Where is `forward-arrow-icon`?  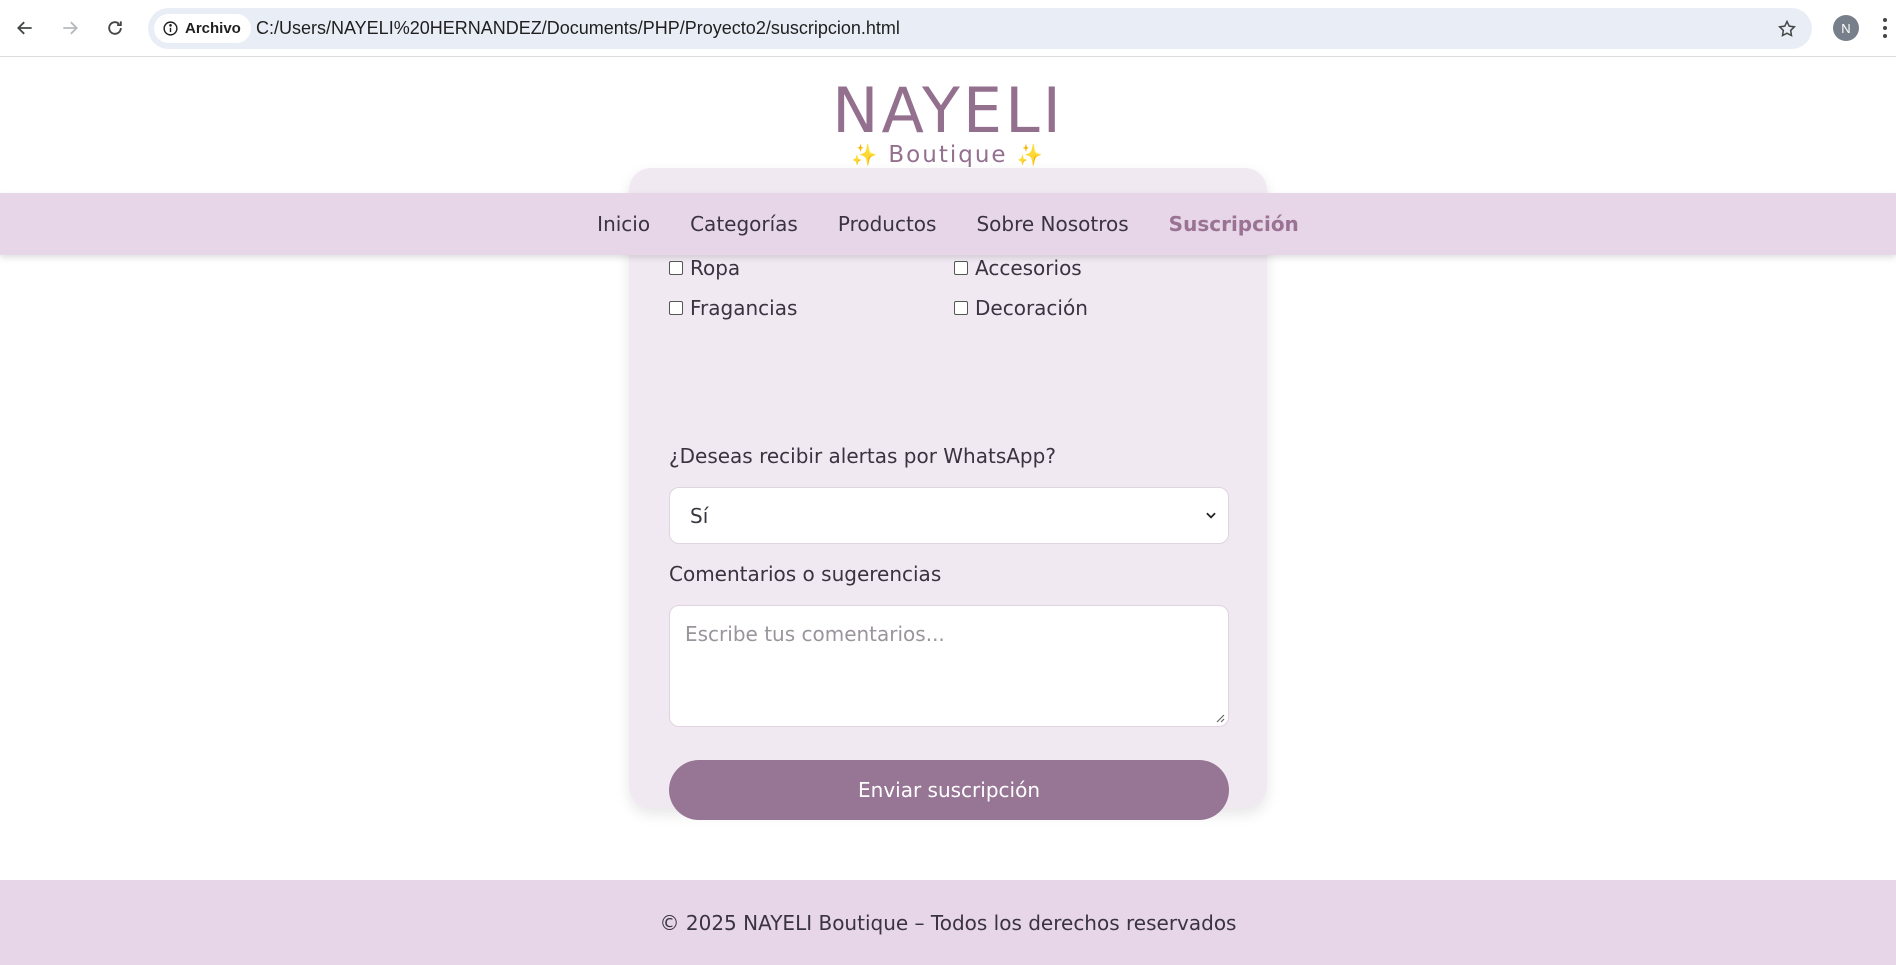 forward-arrow-icon is located at coordinates (70, 28).